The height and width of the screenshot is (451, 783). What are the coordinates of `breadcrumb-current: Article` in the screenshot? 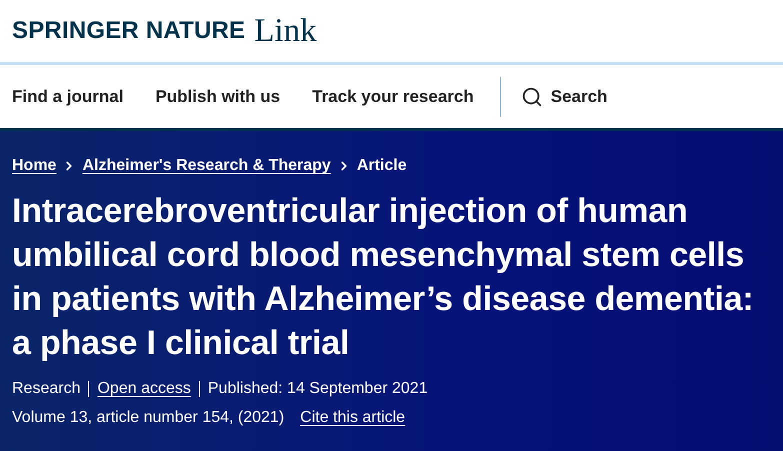 It's located at (381, 166).